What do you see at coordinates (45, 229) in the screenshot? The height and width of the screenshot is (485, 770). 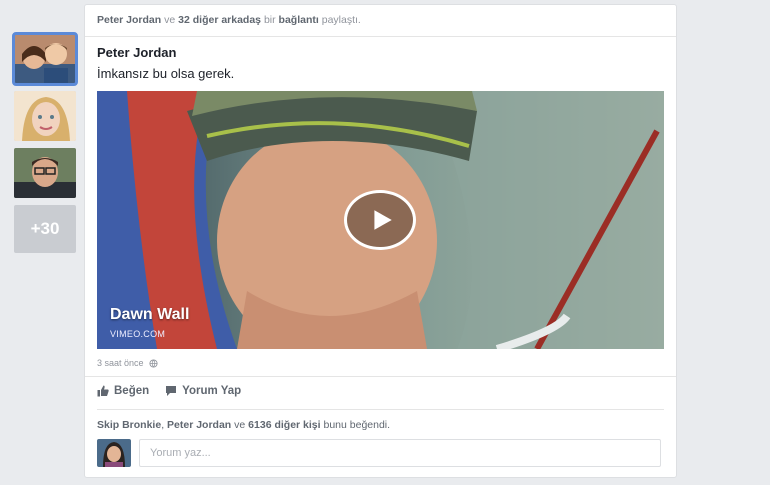 I see `more-friends-count: +30` at bounding box center [45, 229].